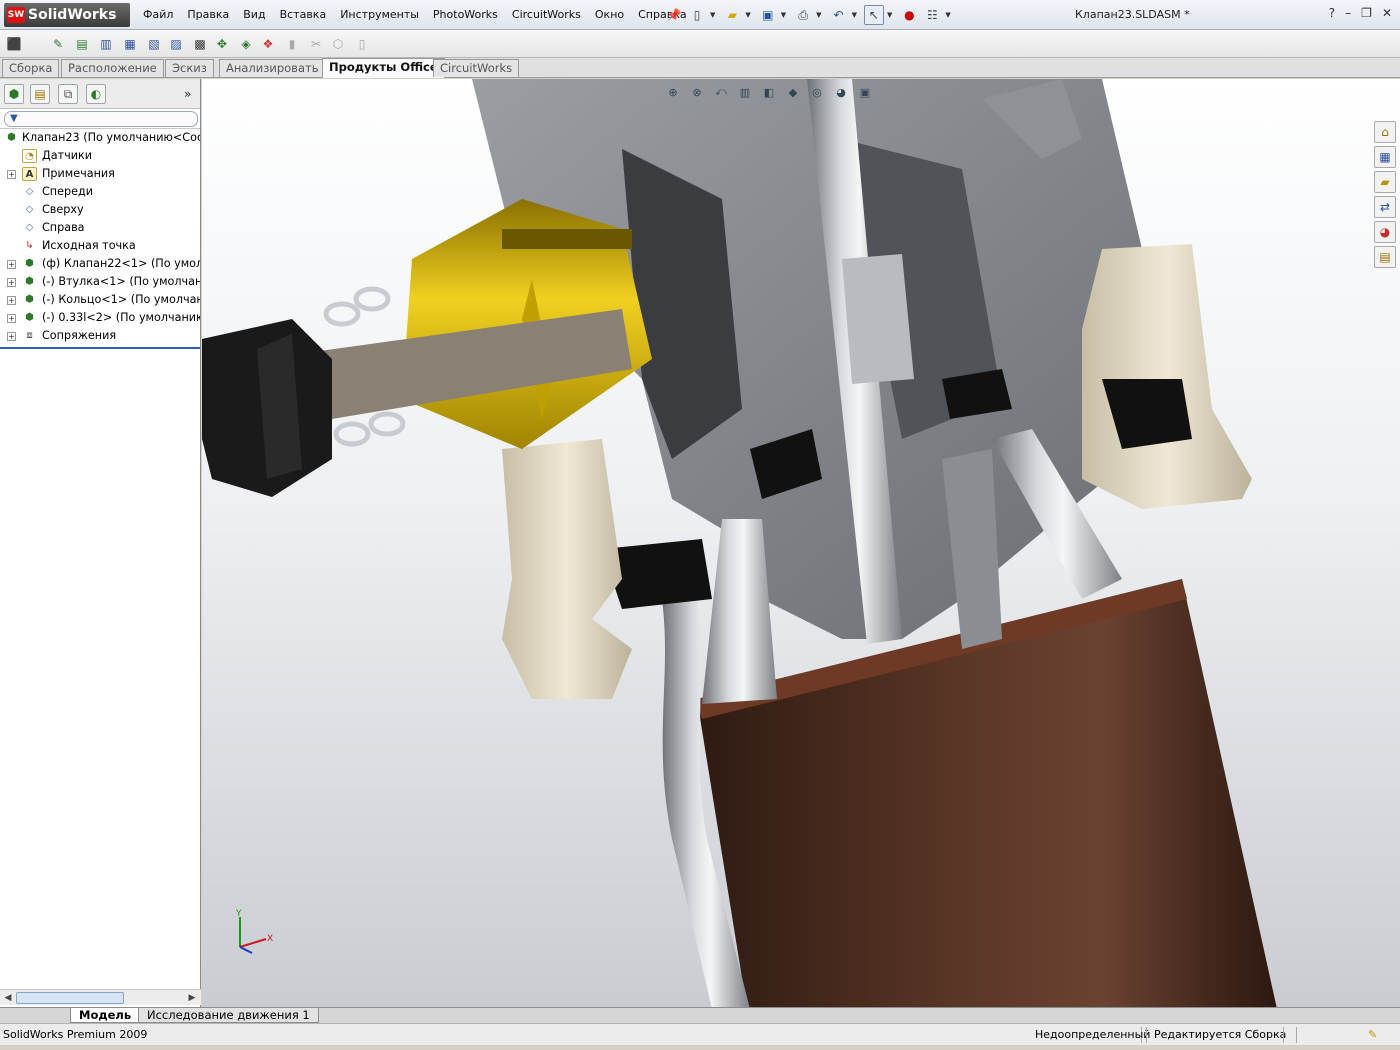 The width and height of the screenshot is (1400, 1050). What do you see at coordinates (176, 44) in the screenshot?
I see `linear-pattern-icon: ▨` at bounding box center [176, 44].